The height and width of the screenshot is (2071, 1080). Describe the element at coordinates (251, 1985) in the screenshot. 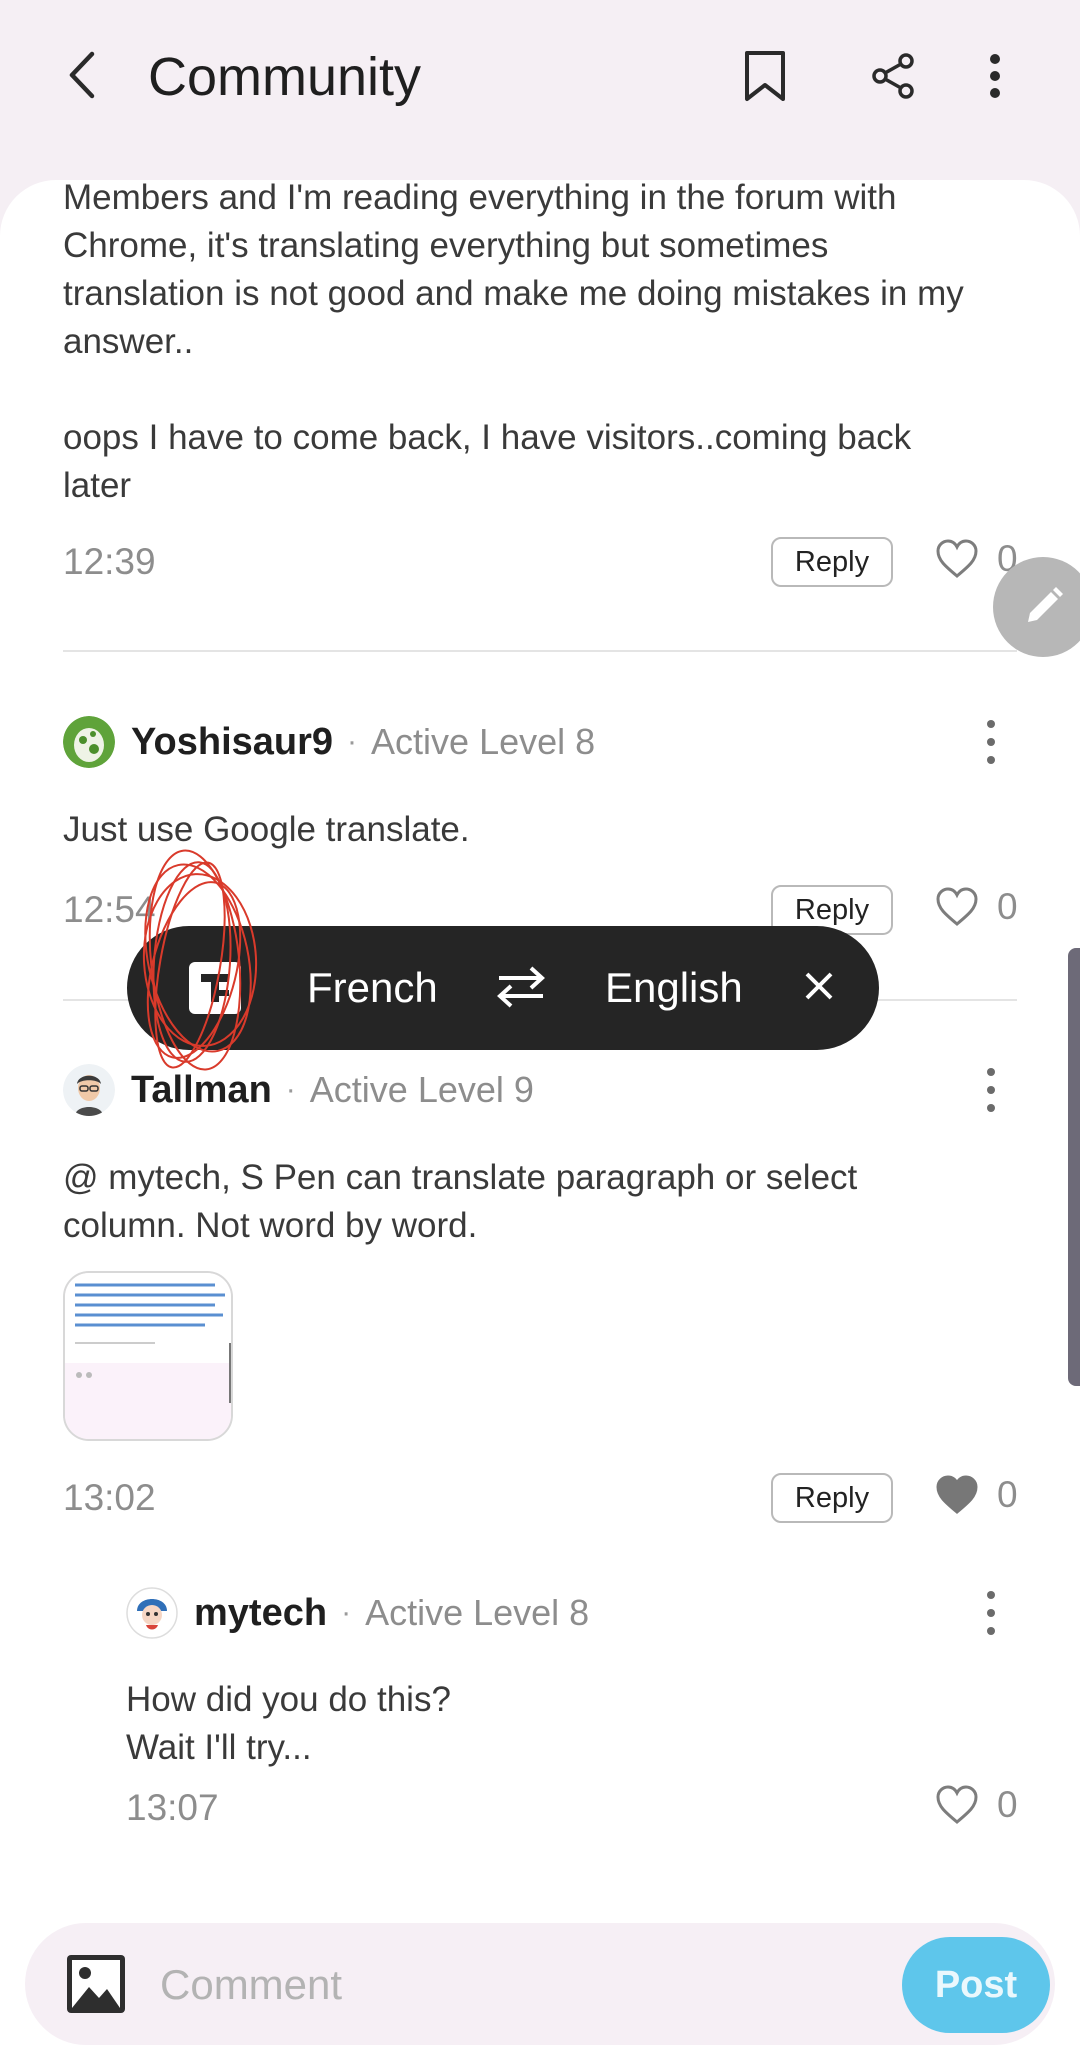

I see `comment-input: Comment` at that location.